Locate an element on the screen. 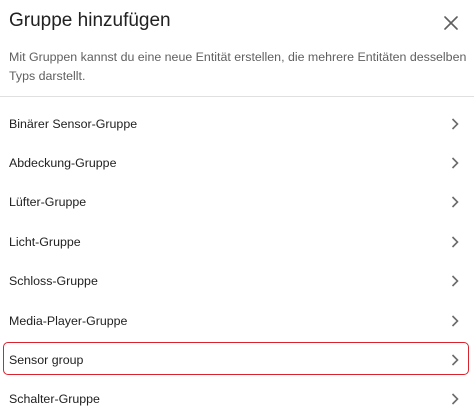  group-item-lock: Schloss-Gruppe is located at coordinates (237, 281).